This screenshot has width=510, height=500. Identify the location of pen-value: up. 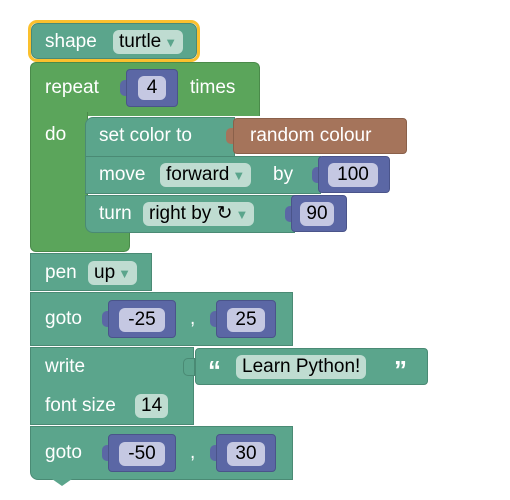
(105, 272).